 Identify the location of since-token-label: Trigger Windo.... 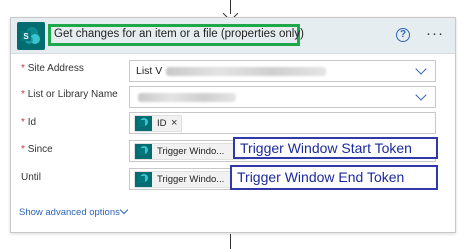
(191, 151).